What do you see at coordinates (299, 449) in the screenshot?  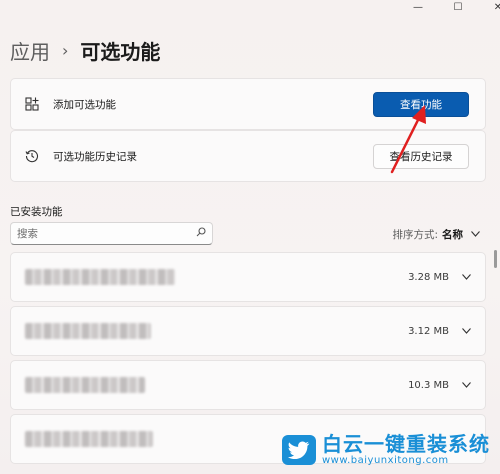 I see `bird-logo-icon` at bounding box center [299, 449].